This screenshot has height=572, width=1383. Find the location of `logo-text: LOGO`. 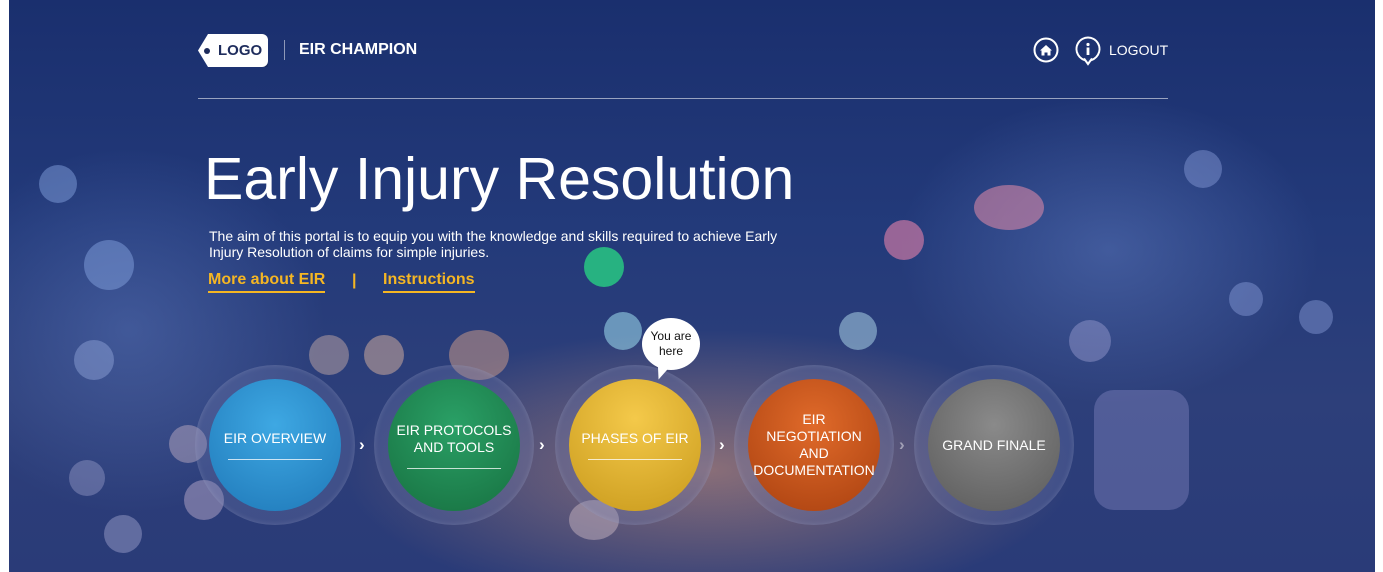

logo-text: LOGO is located at coordinates (240, 50).